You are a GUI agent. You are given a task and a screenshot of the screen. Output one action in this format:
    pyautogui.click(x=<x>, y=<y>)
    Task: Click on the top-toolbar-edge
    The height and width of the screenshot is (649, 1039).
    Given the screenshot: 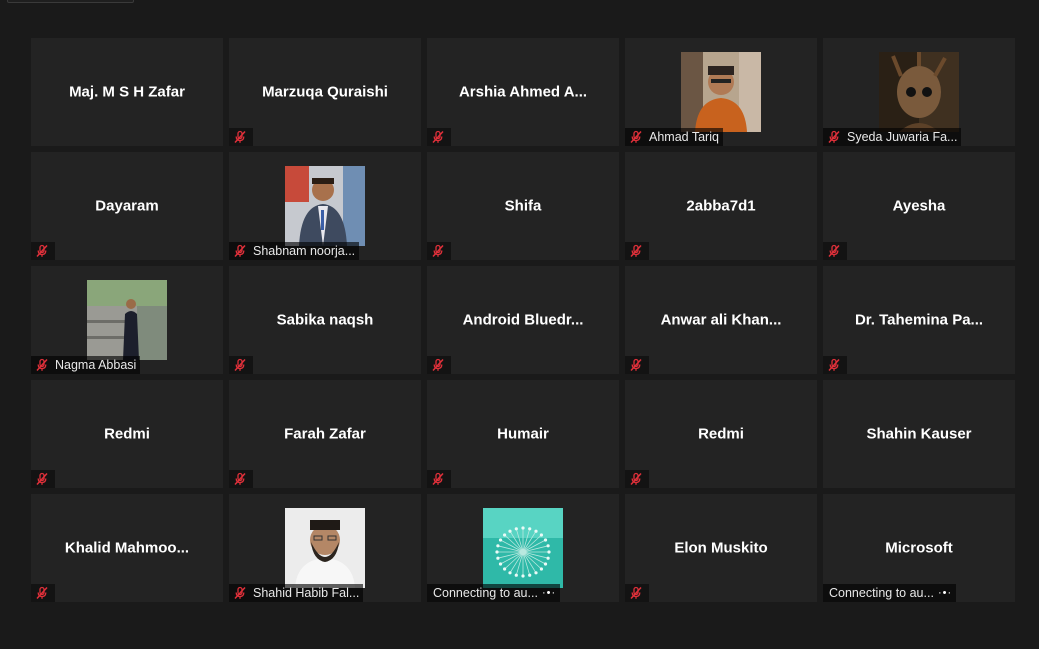 What is the action you would take?
    pyautogui.click(x=70, y=1)
    